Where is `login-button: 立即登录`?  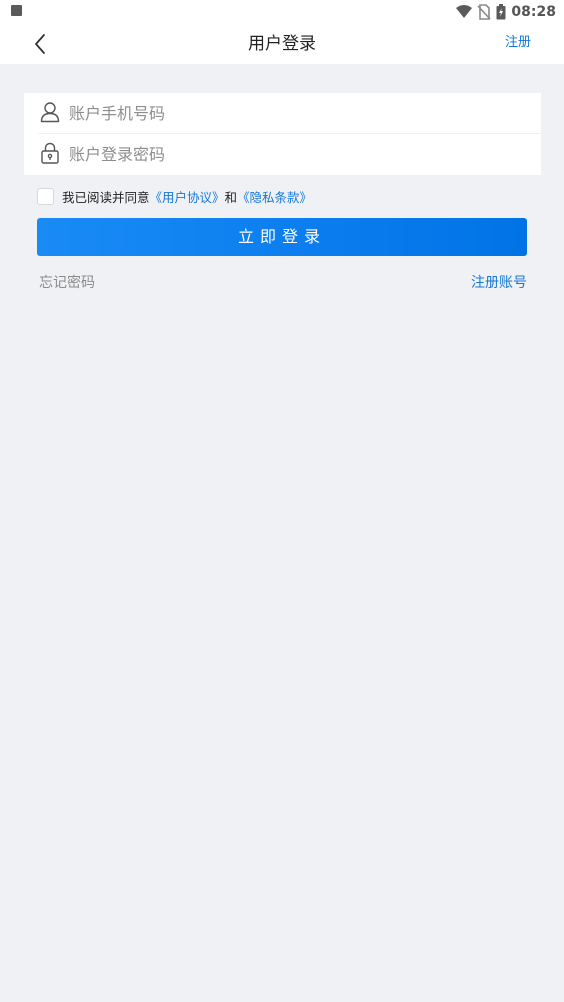
login-button: 立即登录 is located at coordinates (282, 237).